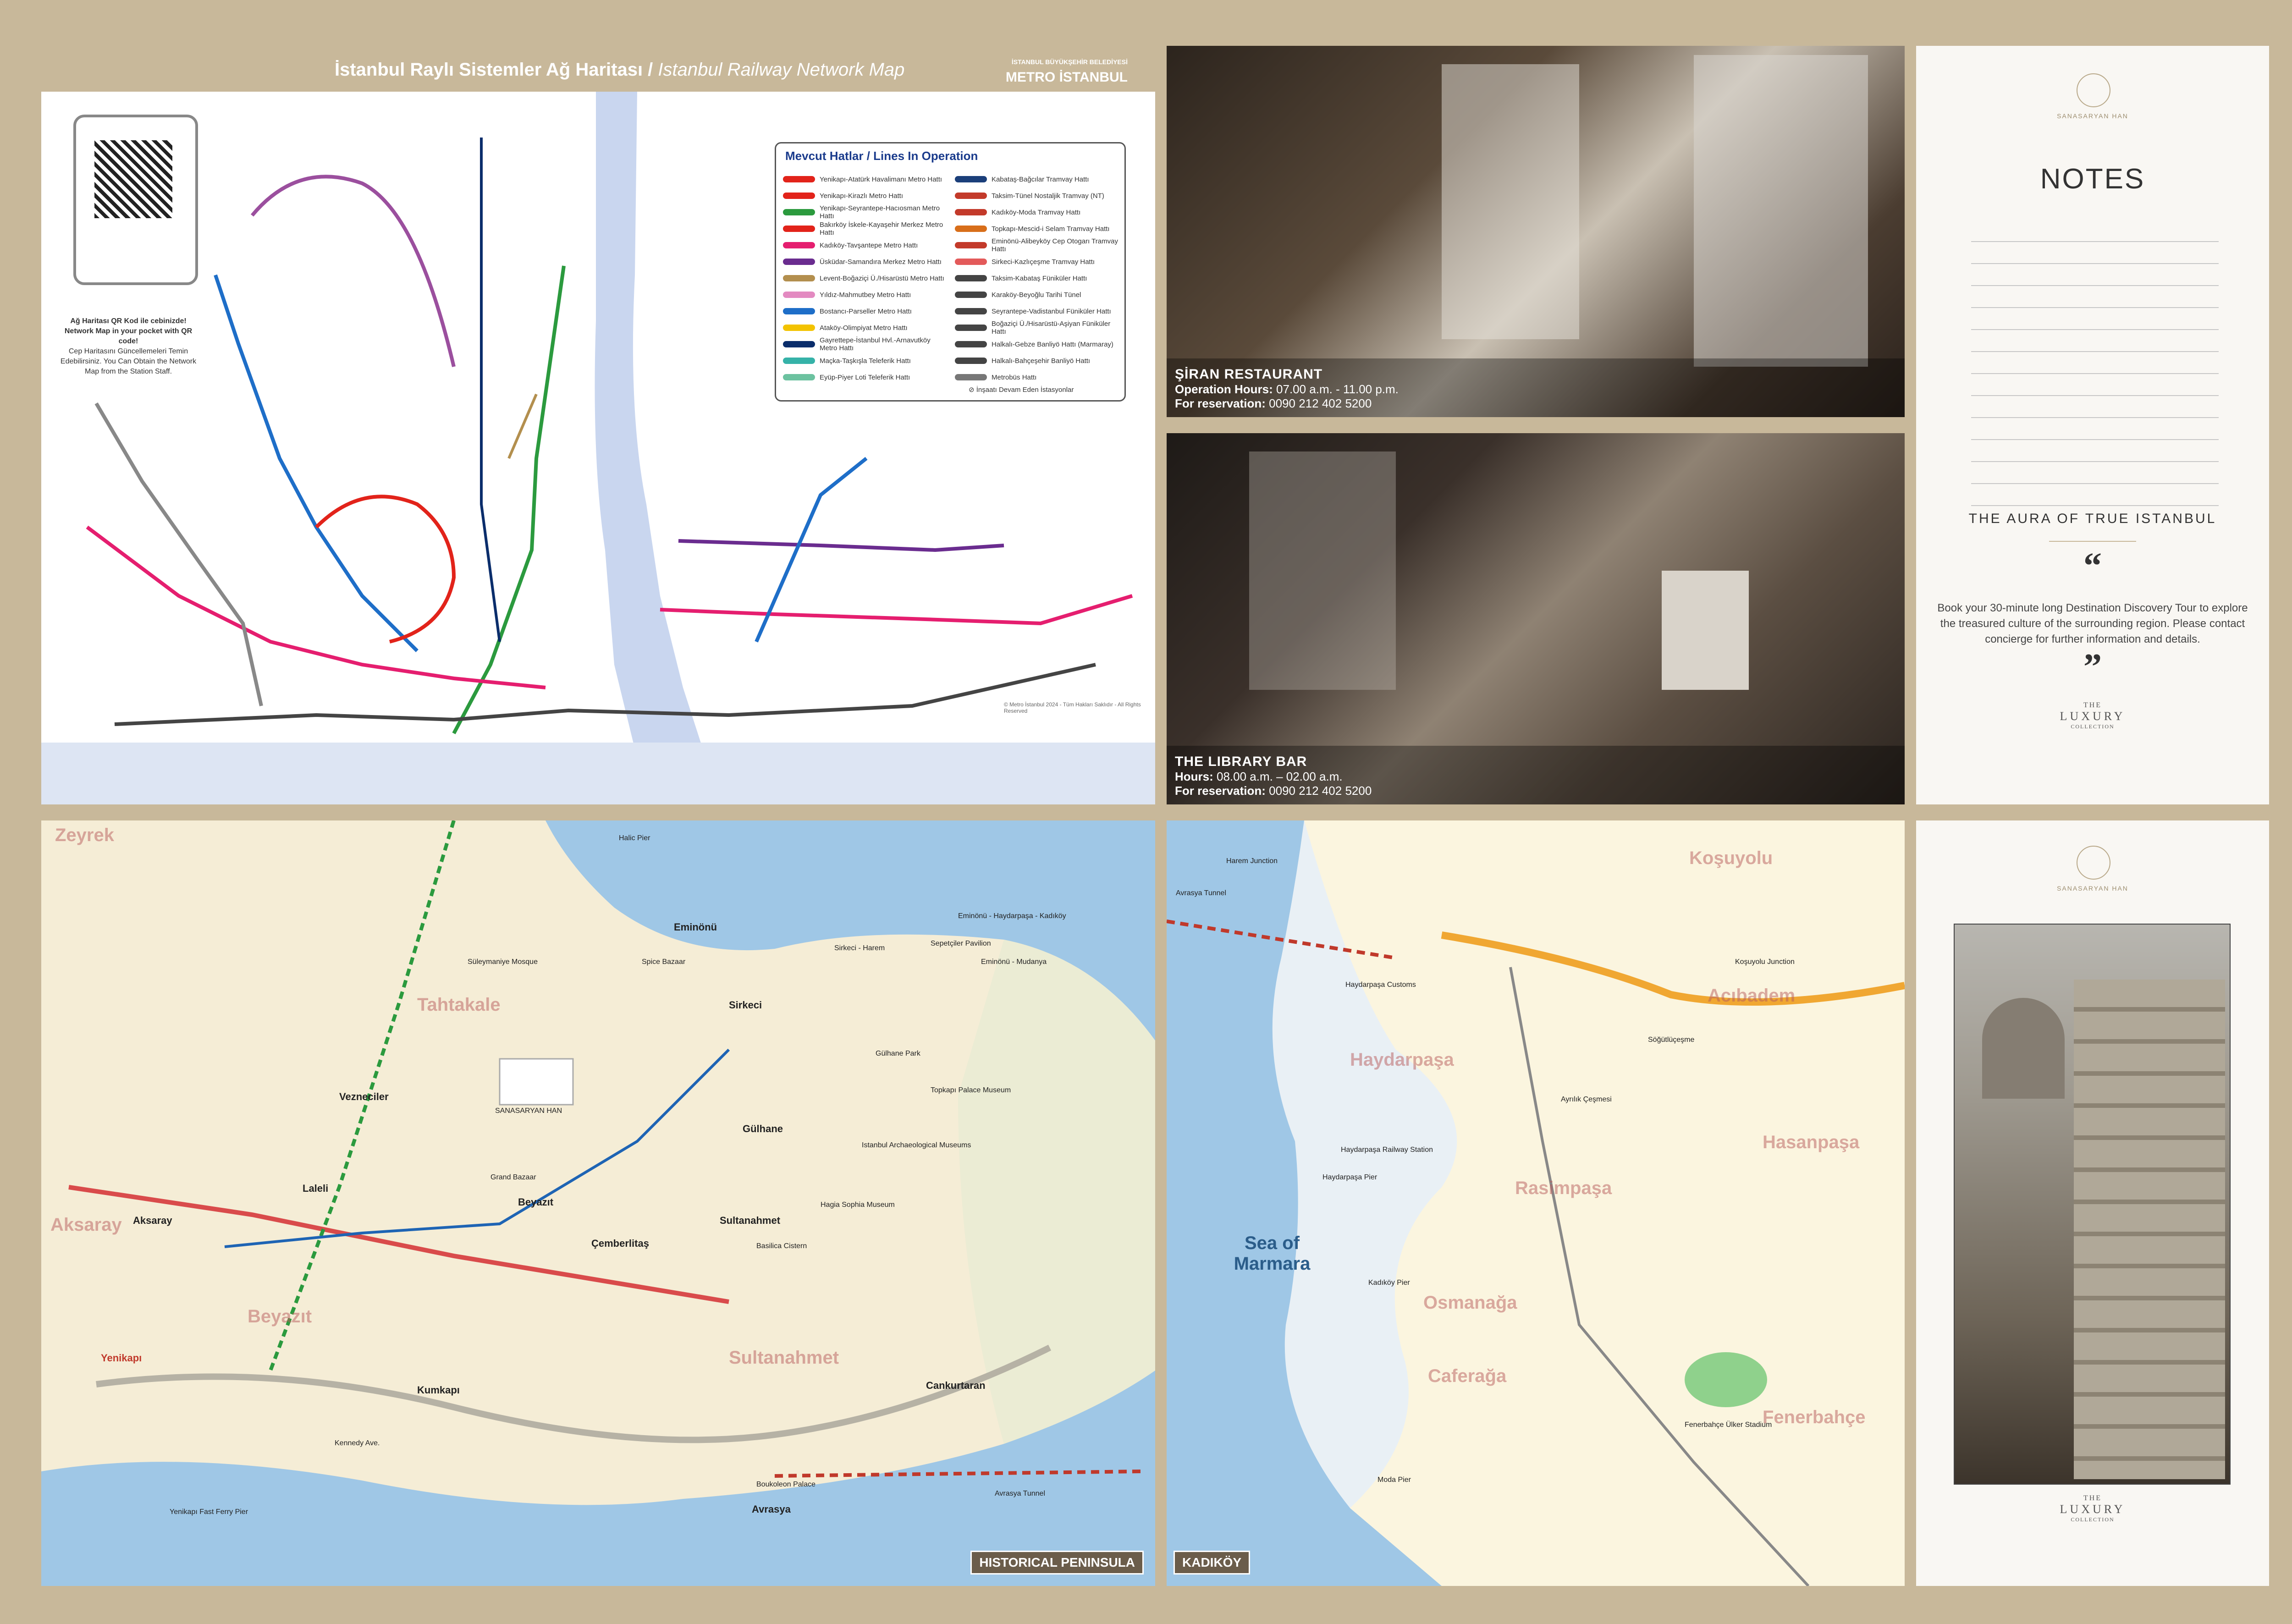 This screenshot has height=1624, width=2292. What do you see at coordinates (2092, 518) in the screenshot?
I see `aura-heading: THE AURA OF TRUE ISTANBUL` at bounding box center [2092, 518].